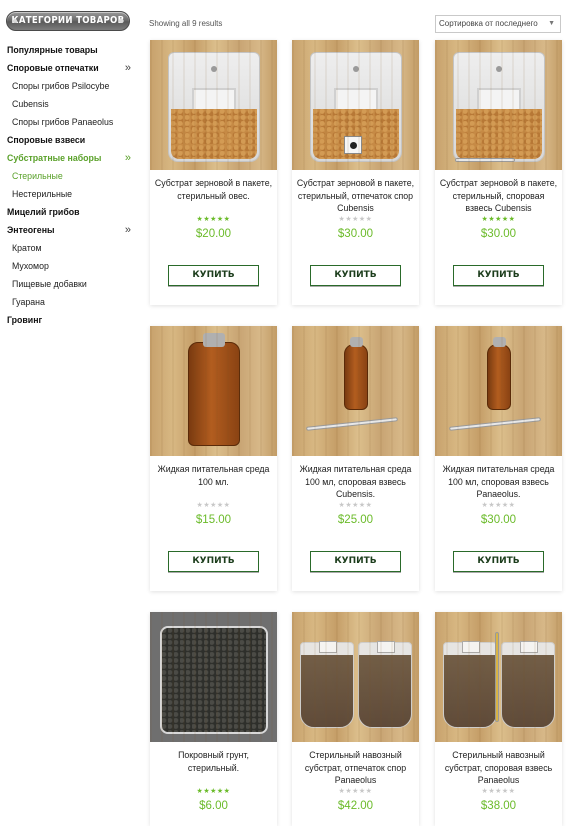 The width and height of the screenshot is (567, 826). What do you see at coordinates (43, 212) in the screenshot?
I see `sidebar-item-label: Мицелий грибов` at bounding box center [43, 212].